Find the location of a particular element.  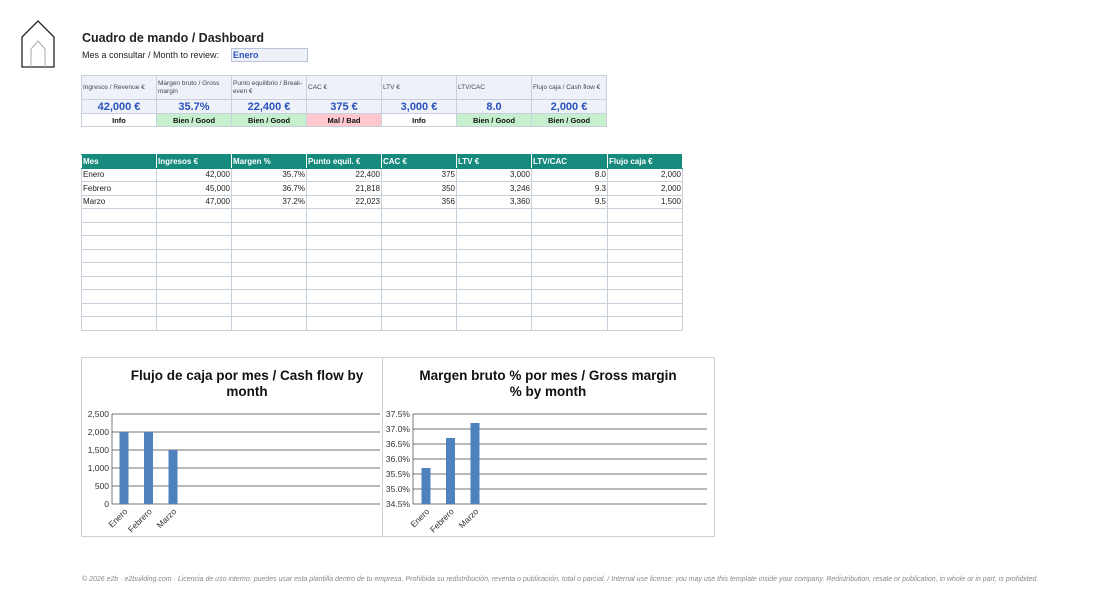

month-input: Enero is located at coordinates (269, 55).